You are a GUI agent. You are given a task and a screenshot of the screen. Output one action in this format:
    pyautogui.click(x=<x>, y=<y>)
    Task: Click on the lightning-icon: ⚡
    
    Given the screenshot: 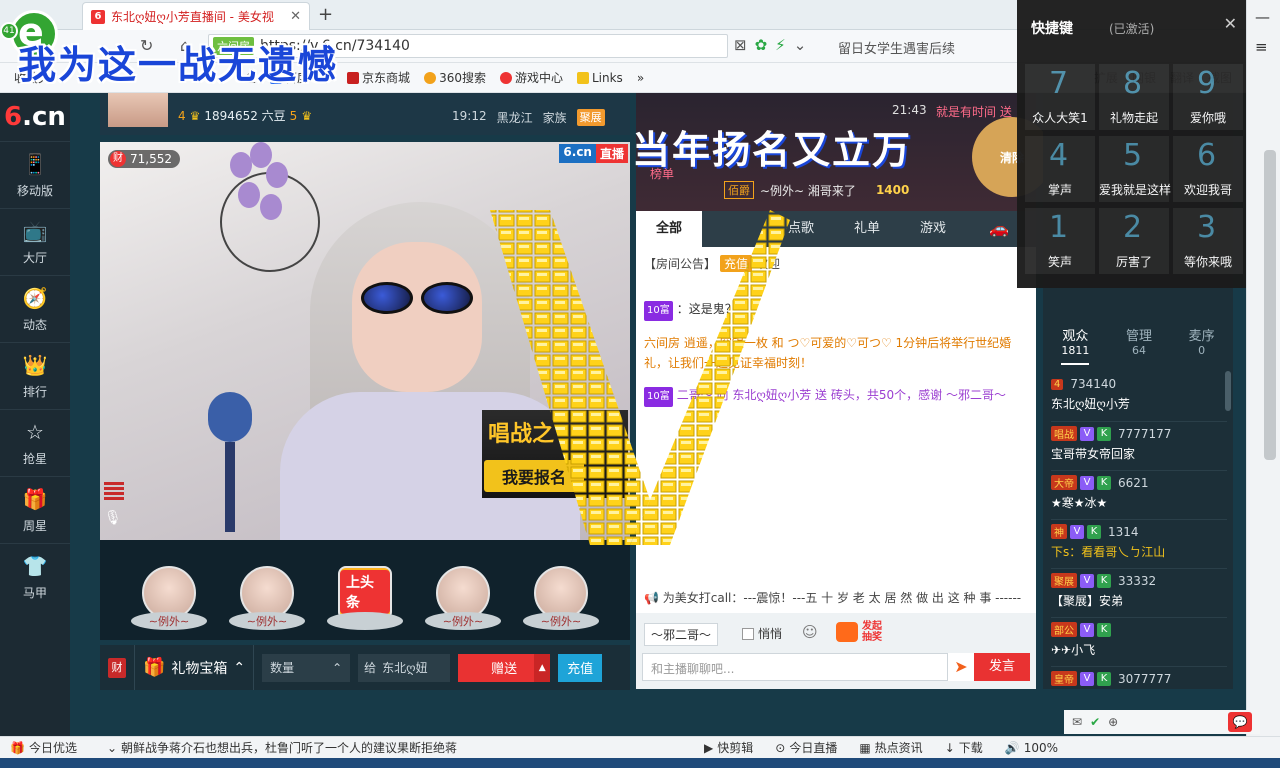 What is the action you would take?
    pyautogui.click(x=780, y=45)
    